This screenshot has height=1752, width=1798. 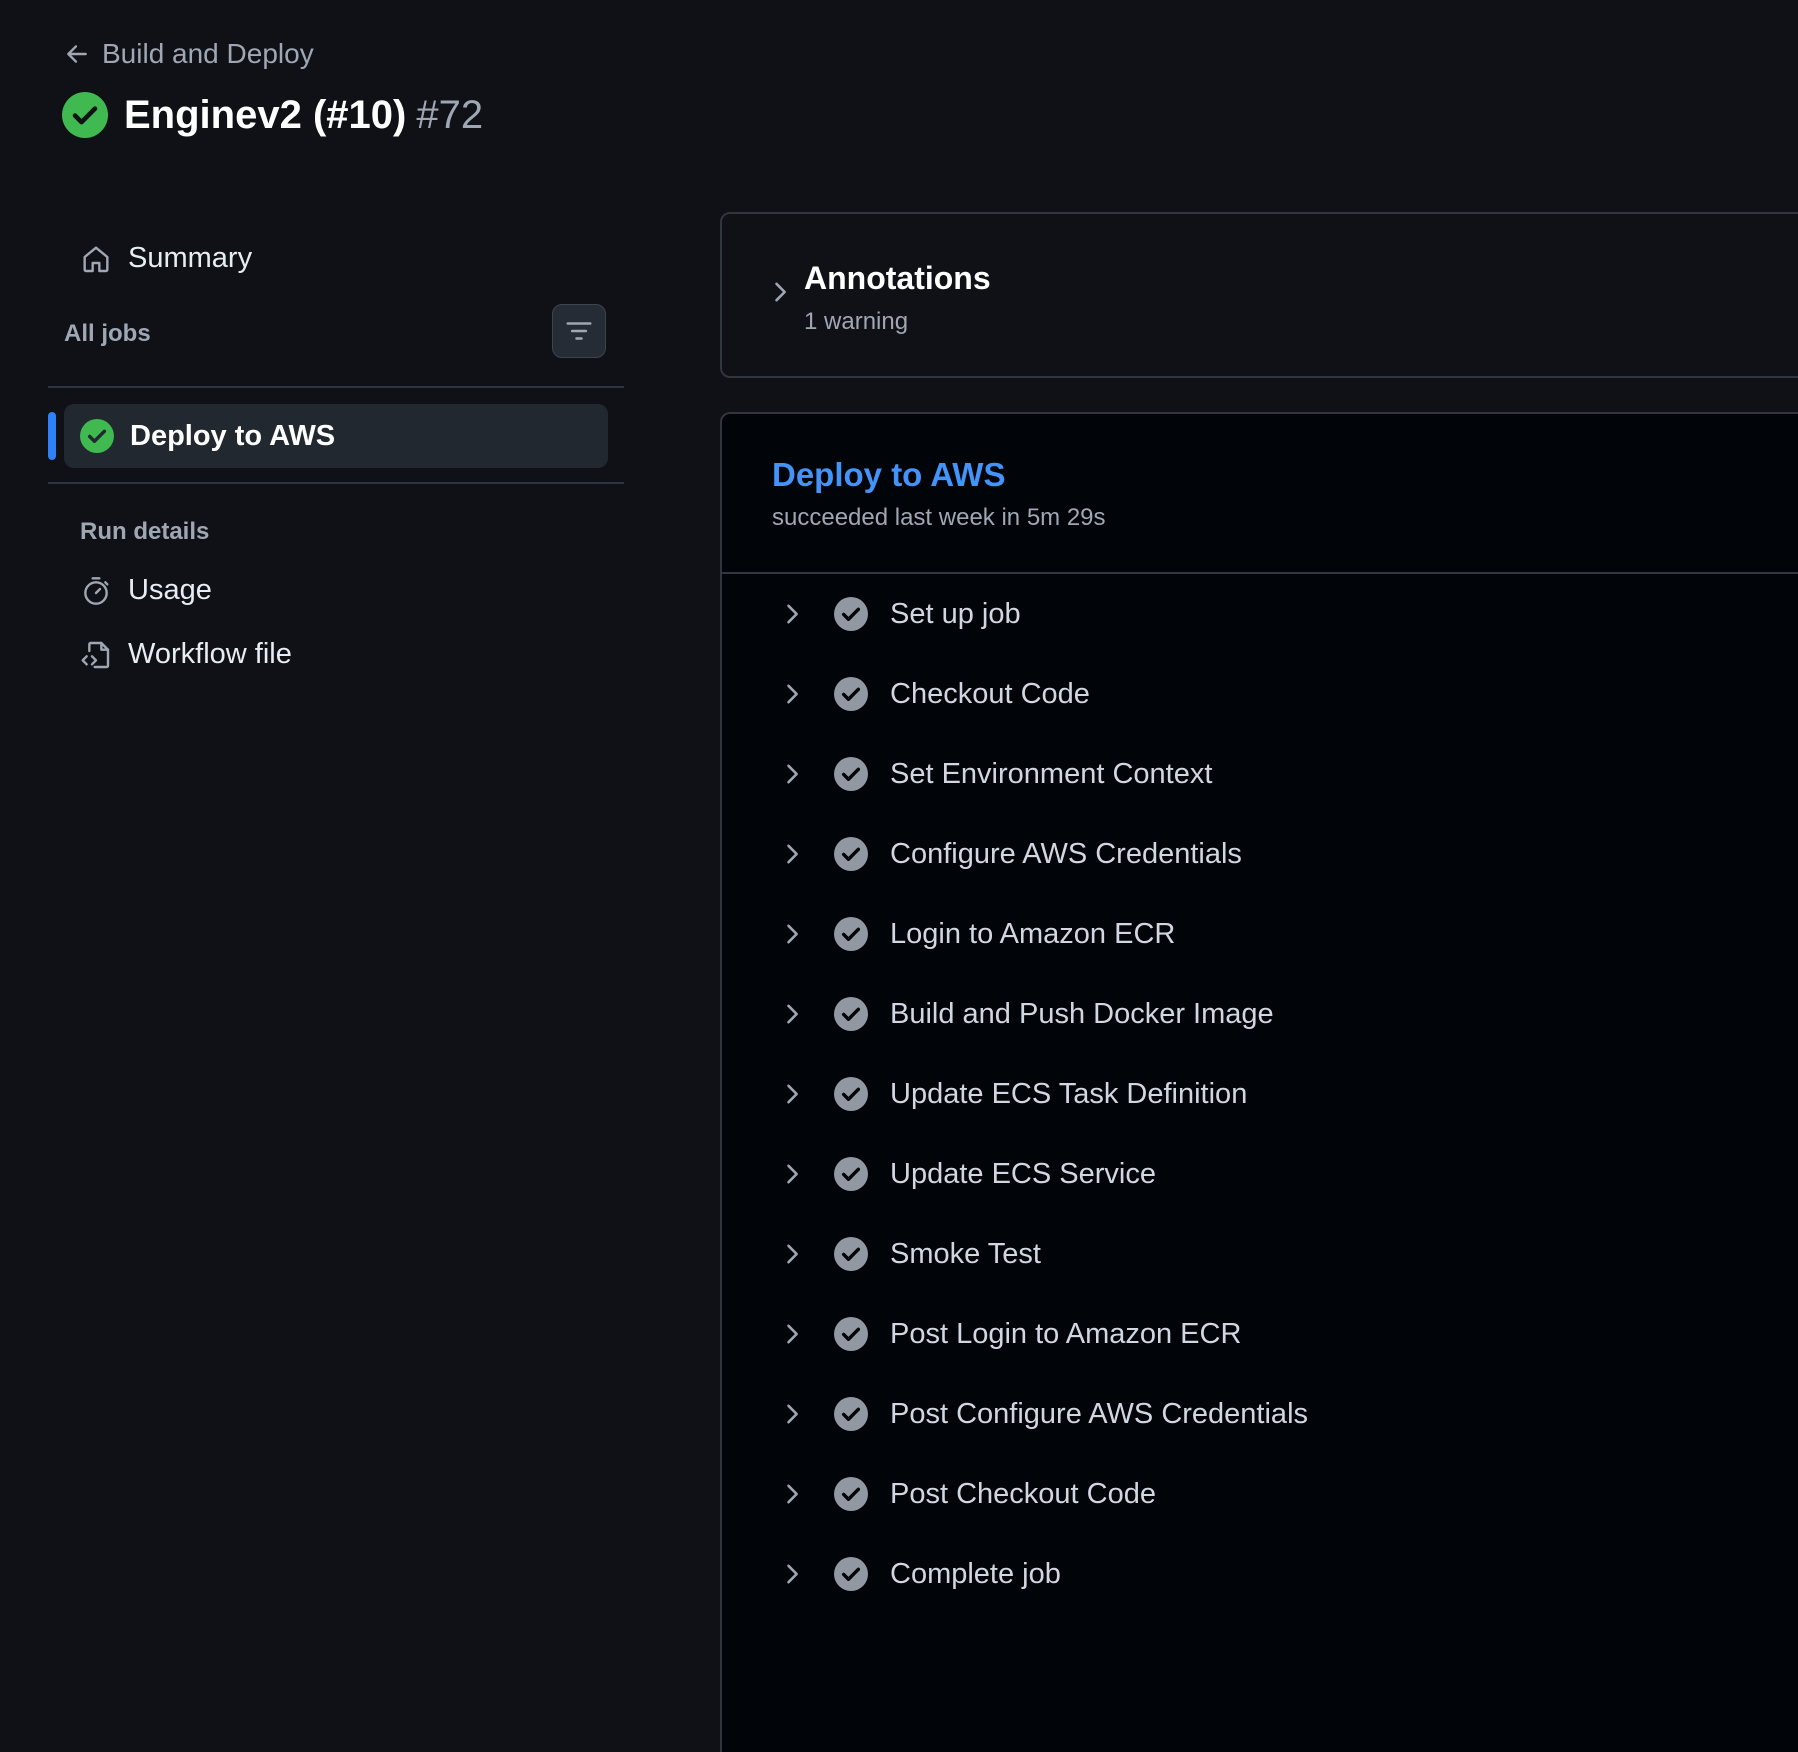 I want to click on home-icon, so click(x=96, y=258).